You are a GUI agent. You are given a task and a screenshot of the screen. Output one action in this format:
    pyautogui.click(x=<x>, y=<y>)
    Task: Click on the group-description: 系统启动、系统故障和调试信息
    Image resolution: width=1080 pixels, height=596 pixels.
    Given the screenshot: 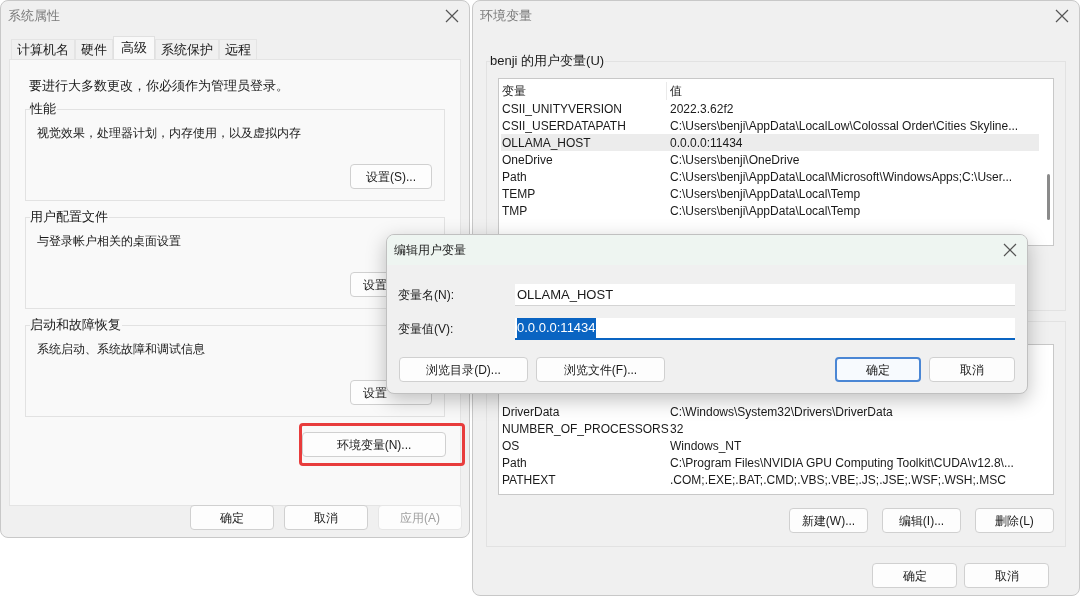 What is the action you would take?
    pyautogui.click(x=121, y=349)
    